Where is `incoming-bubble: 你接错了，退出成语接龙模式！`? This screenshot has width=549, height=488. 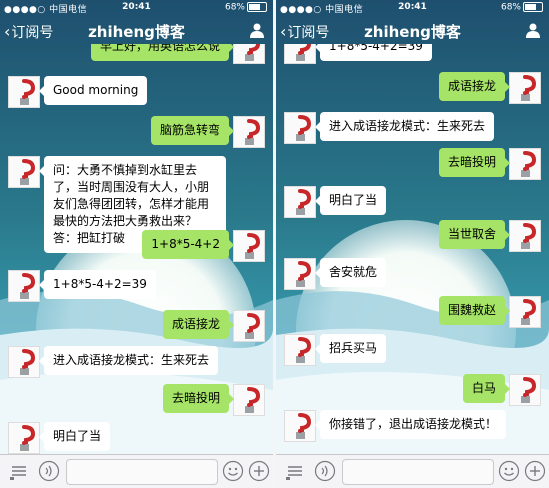 incoming-bubble: 你接错了，退出成语接龙模式！ is located at coordinates (410, 424).